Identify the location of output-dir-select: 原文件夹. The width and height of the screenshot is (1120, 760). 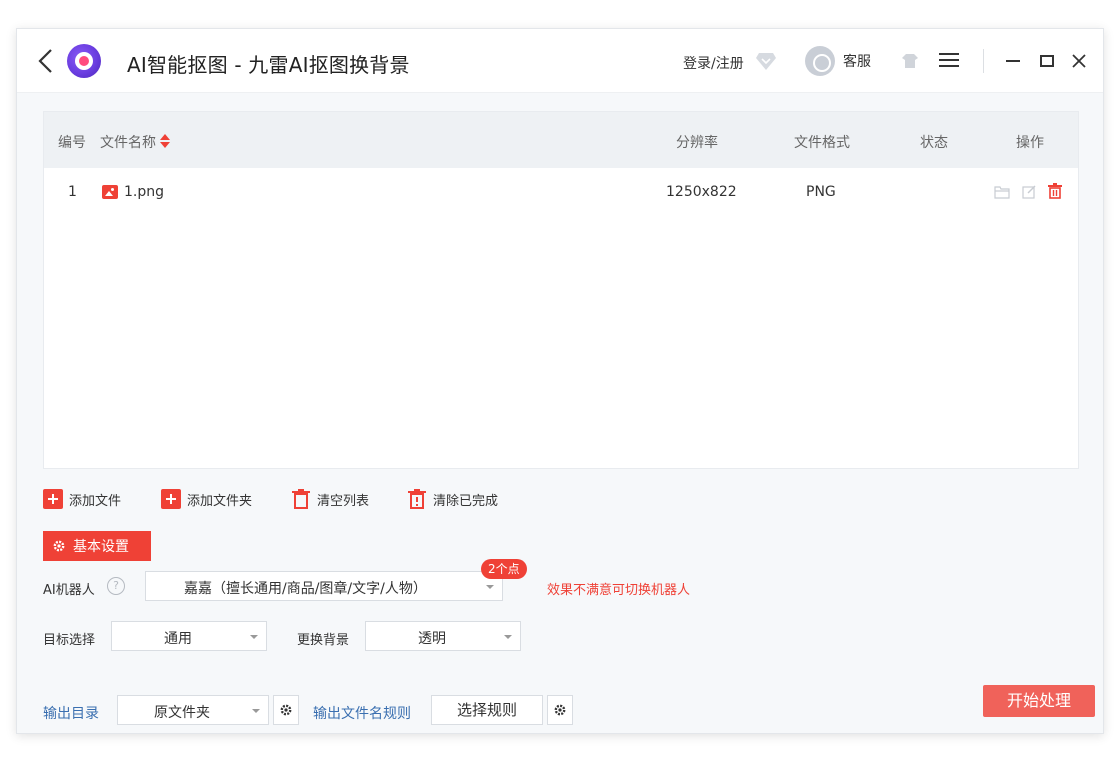
(193, 710).